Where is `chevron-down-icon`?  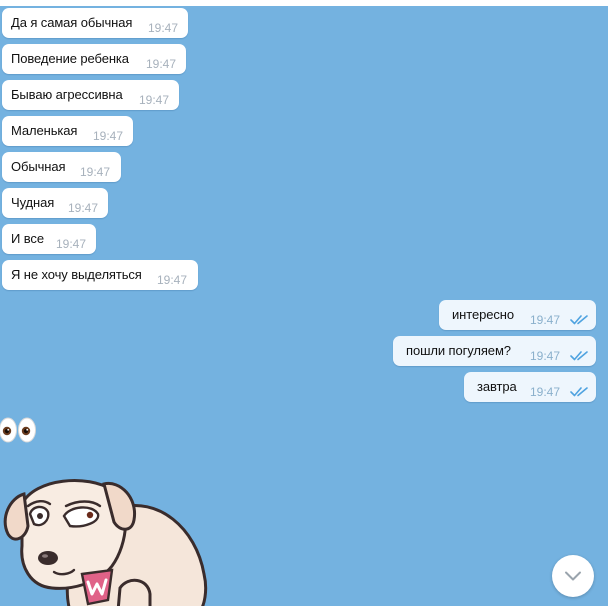
chevron-down-icon is located at coordinates (573, 576).